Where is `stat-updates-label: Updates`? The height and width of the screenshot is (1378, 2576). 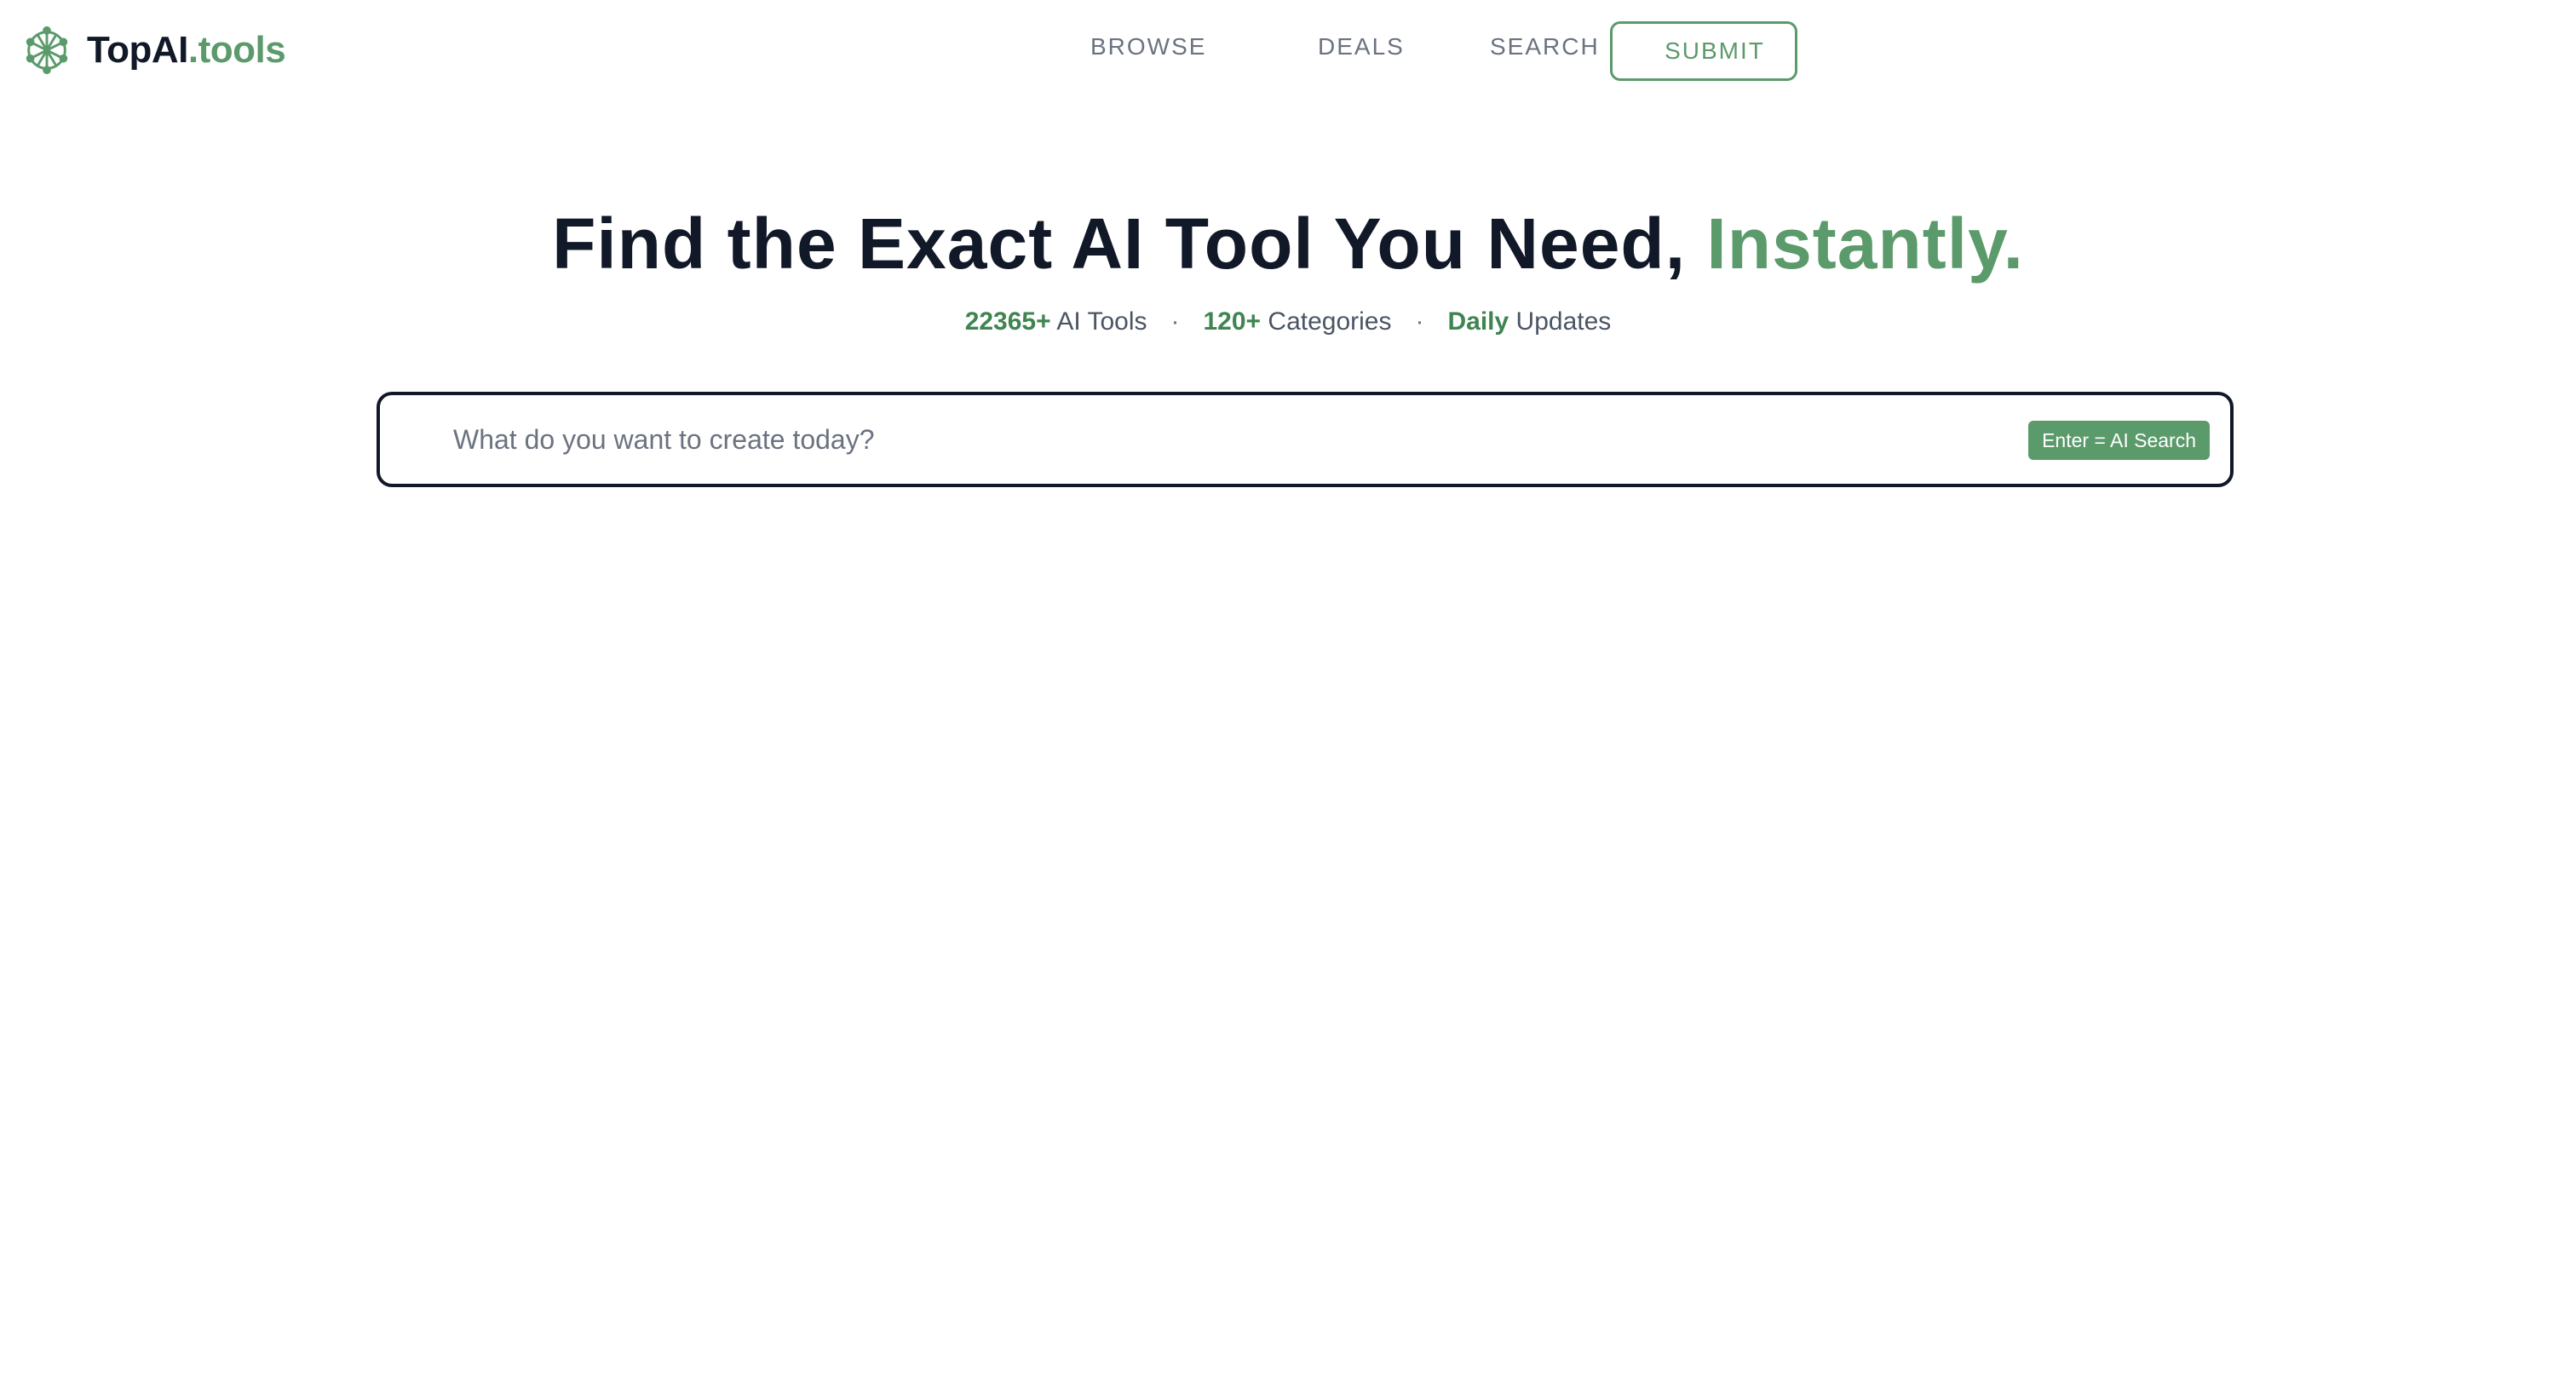
stat-updates-label: Updates is located at coordinates (1561, 322).